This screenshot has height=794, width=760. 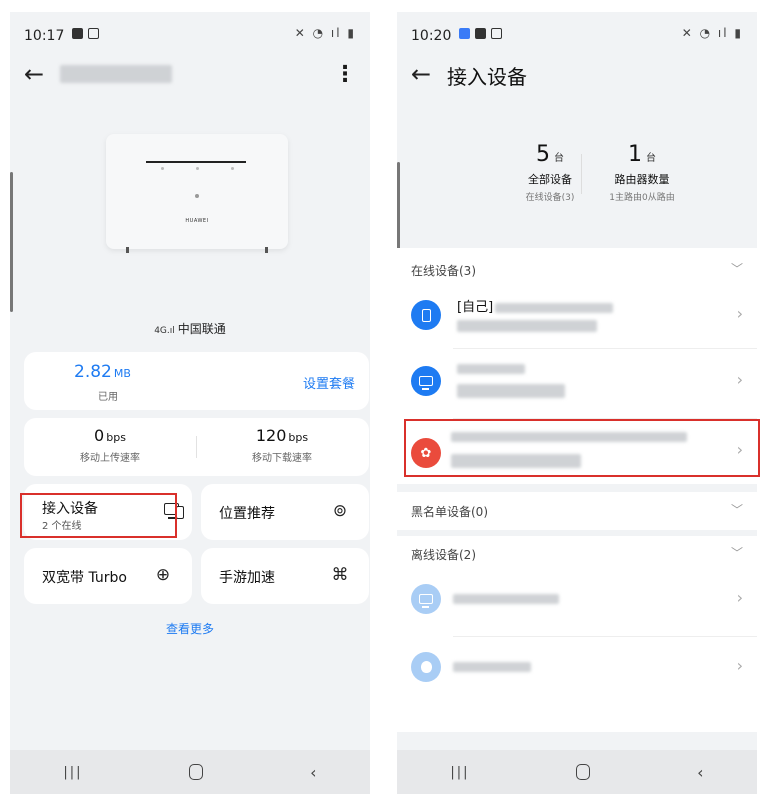 I want to click on router-brand: HUAWEI, so click(x=197, y=221).